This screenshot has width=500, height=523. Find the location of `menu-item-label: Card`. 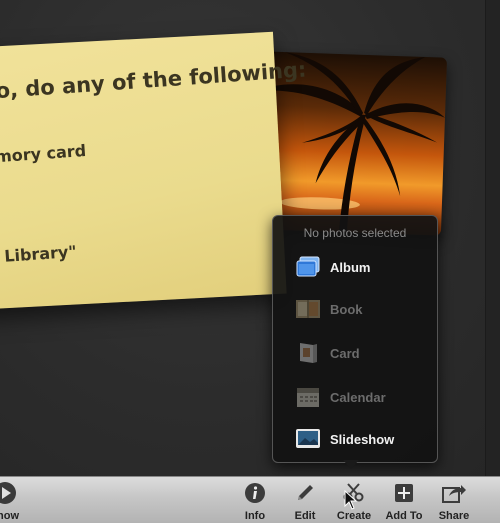

menu-item-label: Card is located at coordinates (345, 353).